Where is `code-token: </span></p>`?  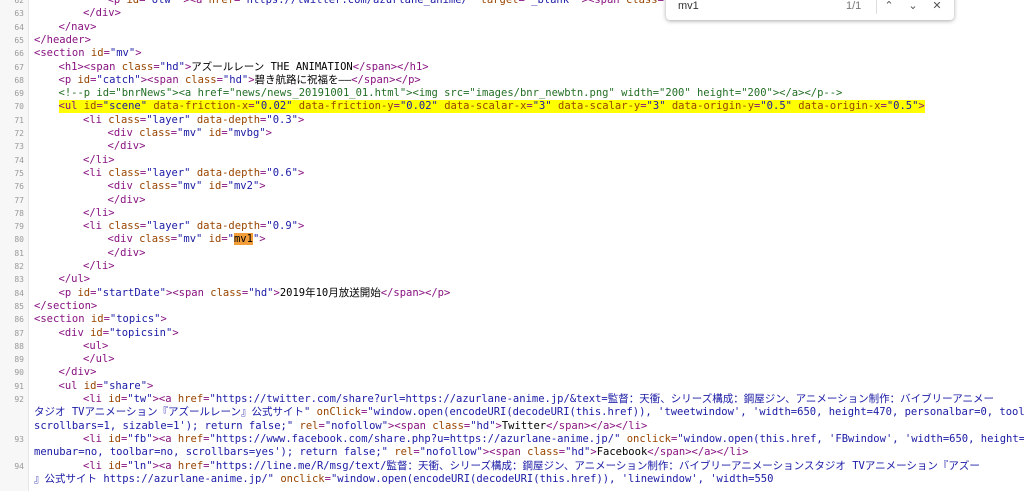 code-token: </span></p> is located at coordinates (386, 79).